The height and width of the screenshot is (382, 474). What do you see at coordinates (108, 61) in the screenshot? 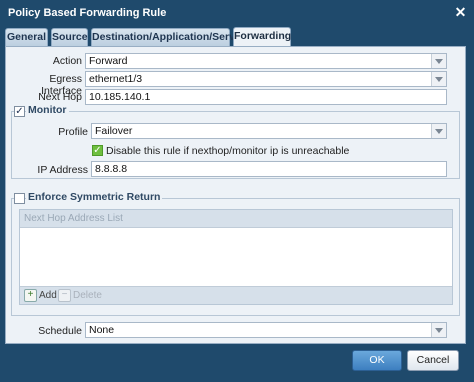
I see `action-value: Forward` at bounding box center [108, 61].